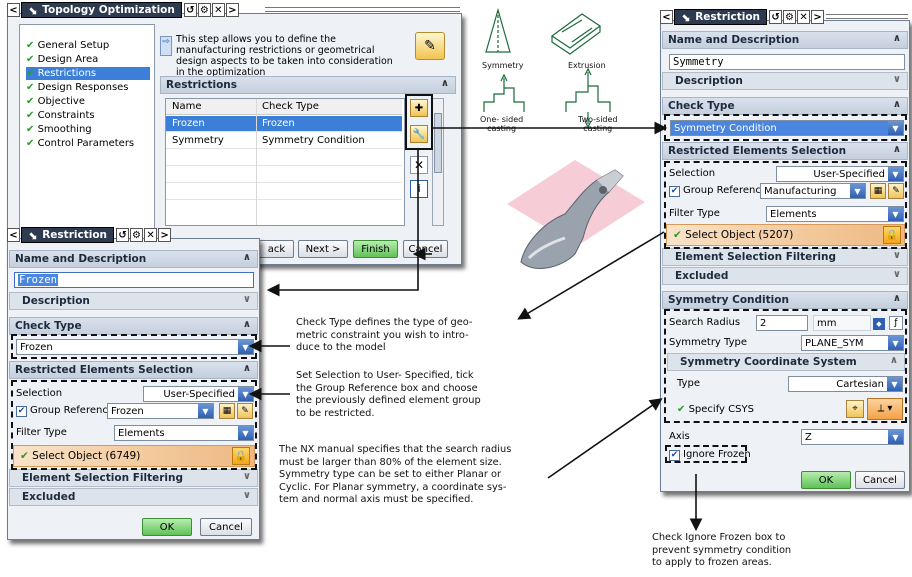 The height and width of the screenshot is (577, 912). Describe the element at coordinates (605, 438) in the screenshot. I see `arrow-nx-note` at that location.